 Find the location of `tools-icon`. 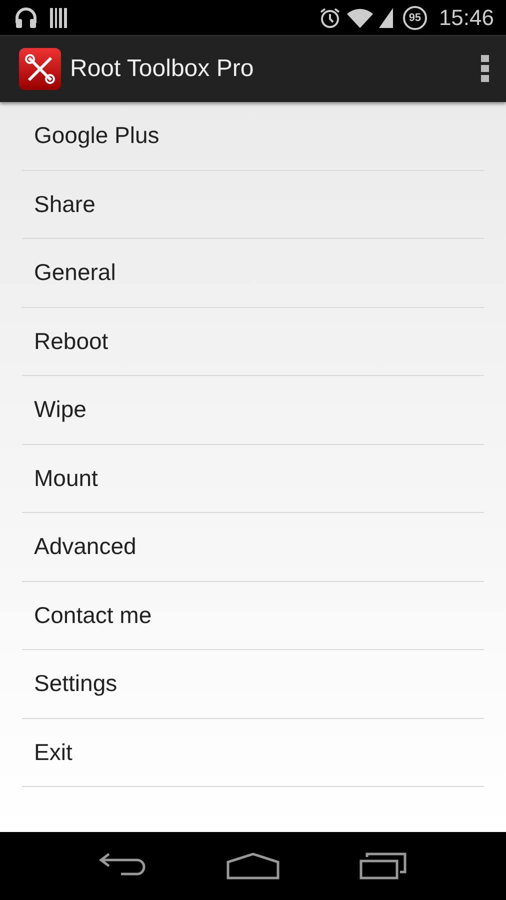

tools-icon is located at coordinates (40, 69).